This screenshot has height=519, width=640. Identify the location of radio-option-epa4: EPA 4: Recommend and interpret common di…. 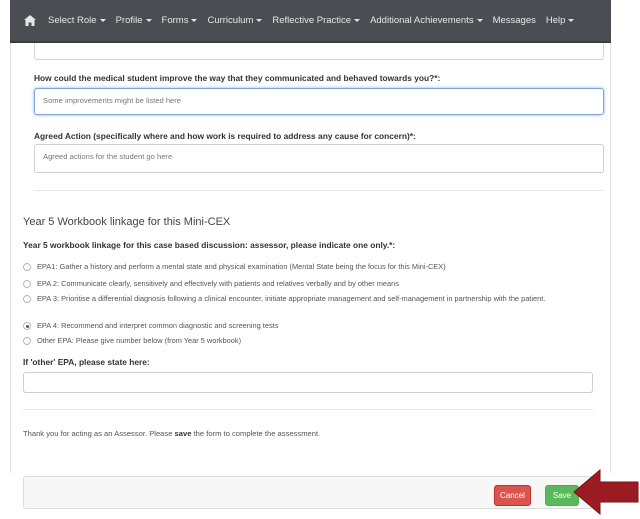
(303, 326).